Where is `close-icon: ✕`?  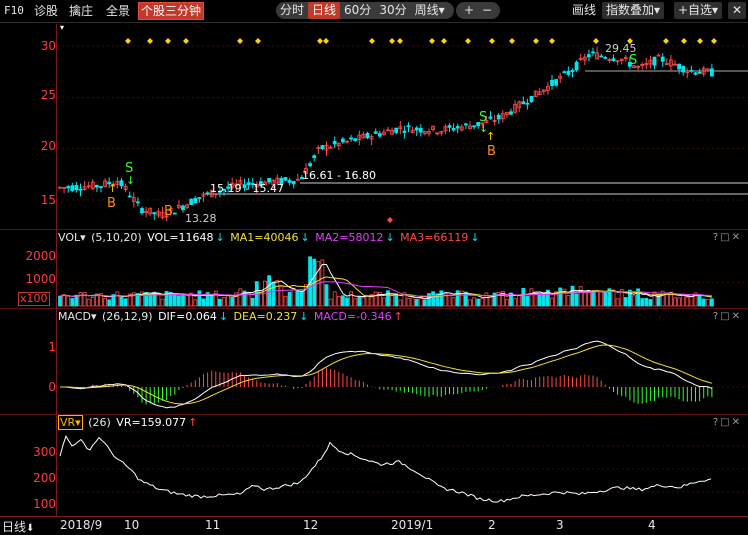 close-icon: ✕ is located at coordinates (737, 10).